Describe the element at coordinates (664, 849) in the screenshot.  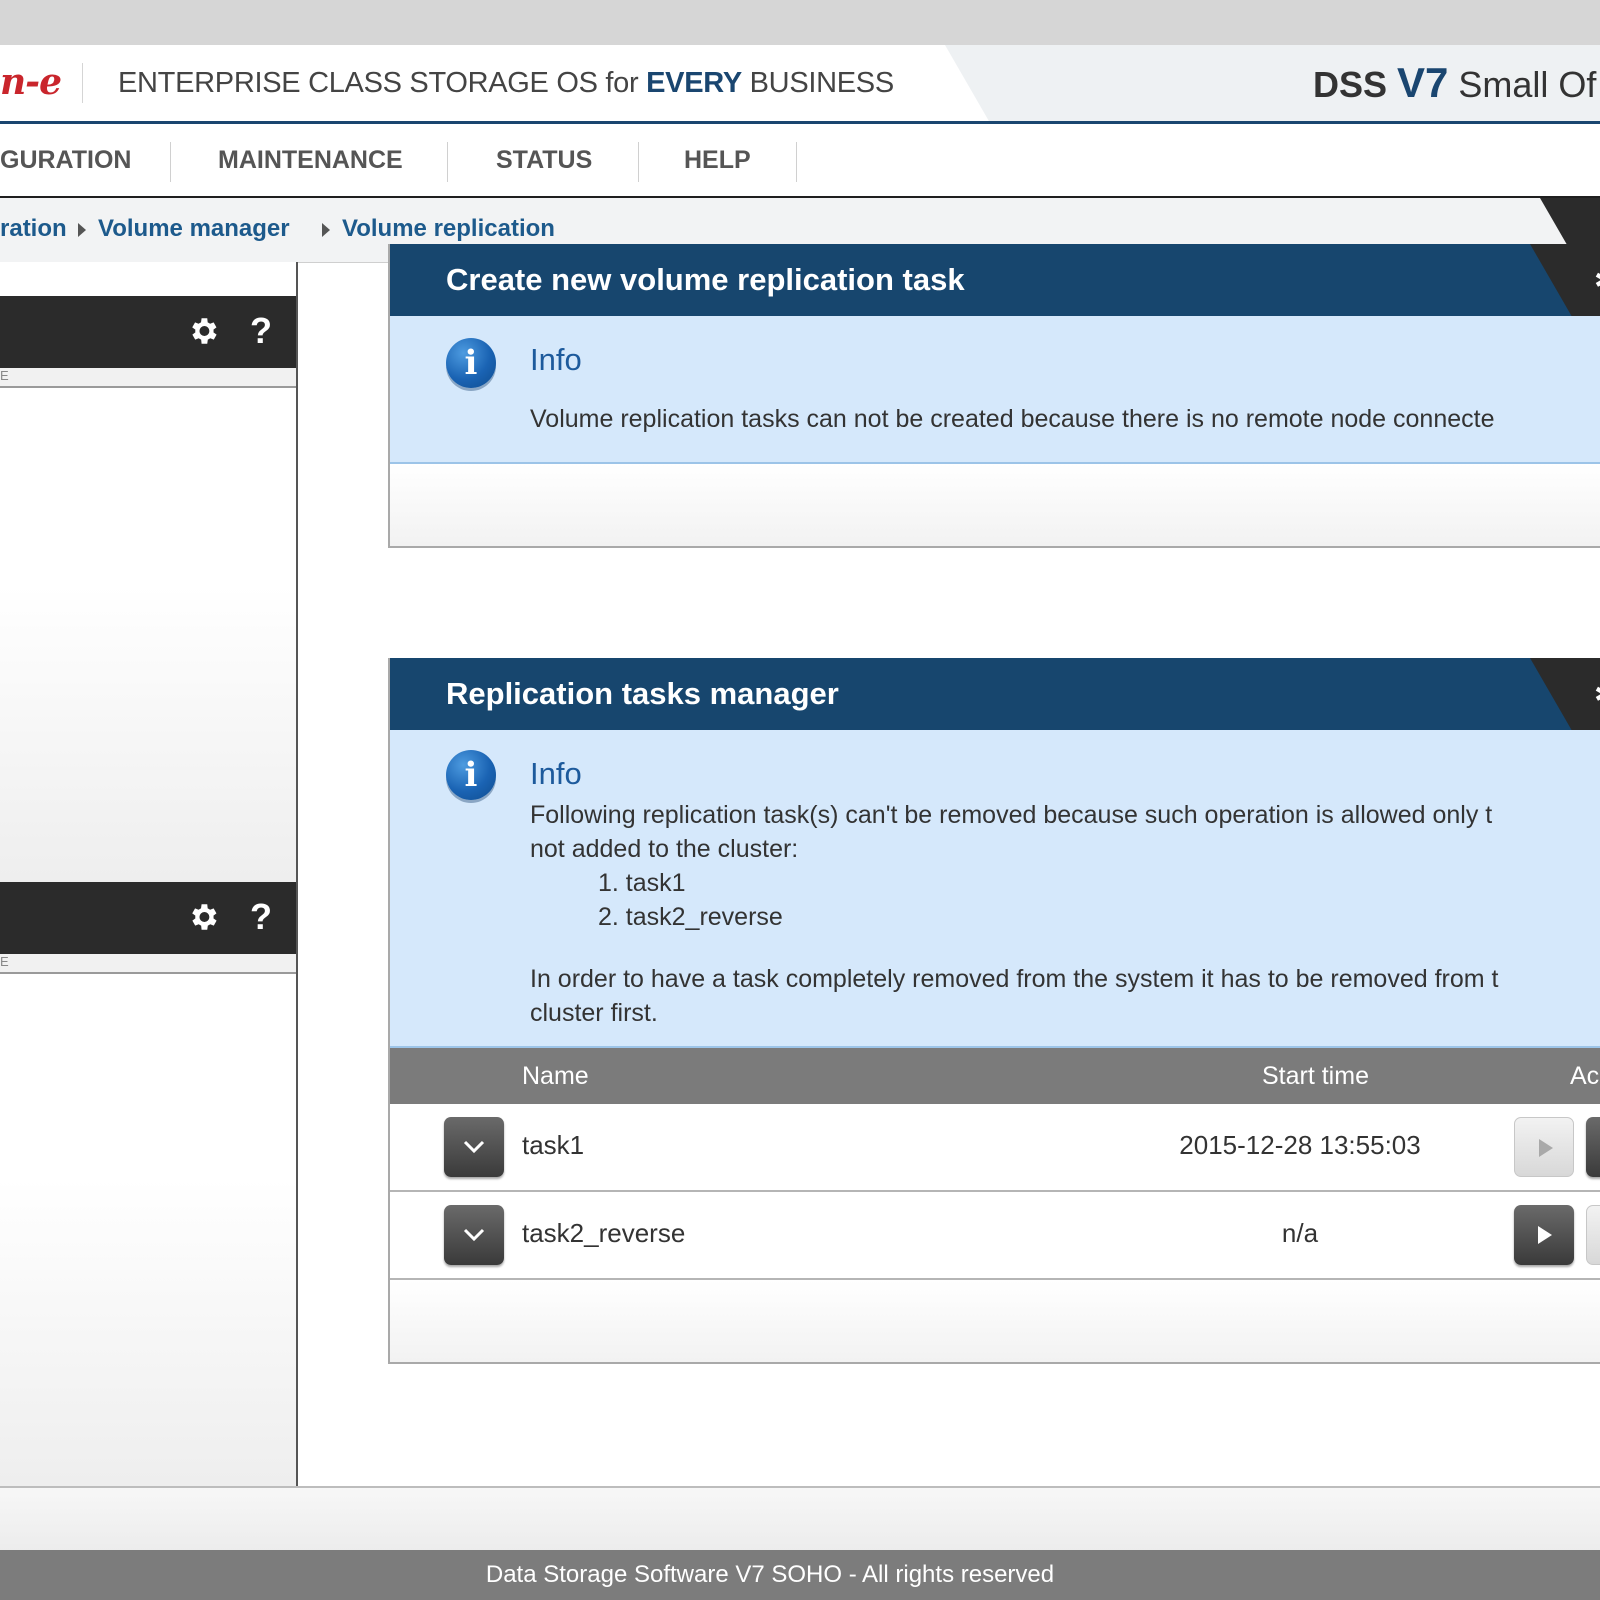
I see `info-text: not added to the cluster:` at that location.